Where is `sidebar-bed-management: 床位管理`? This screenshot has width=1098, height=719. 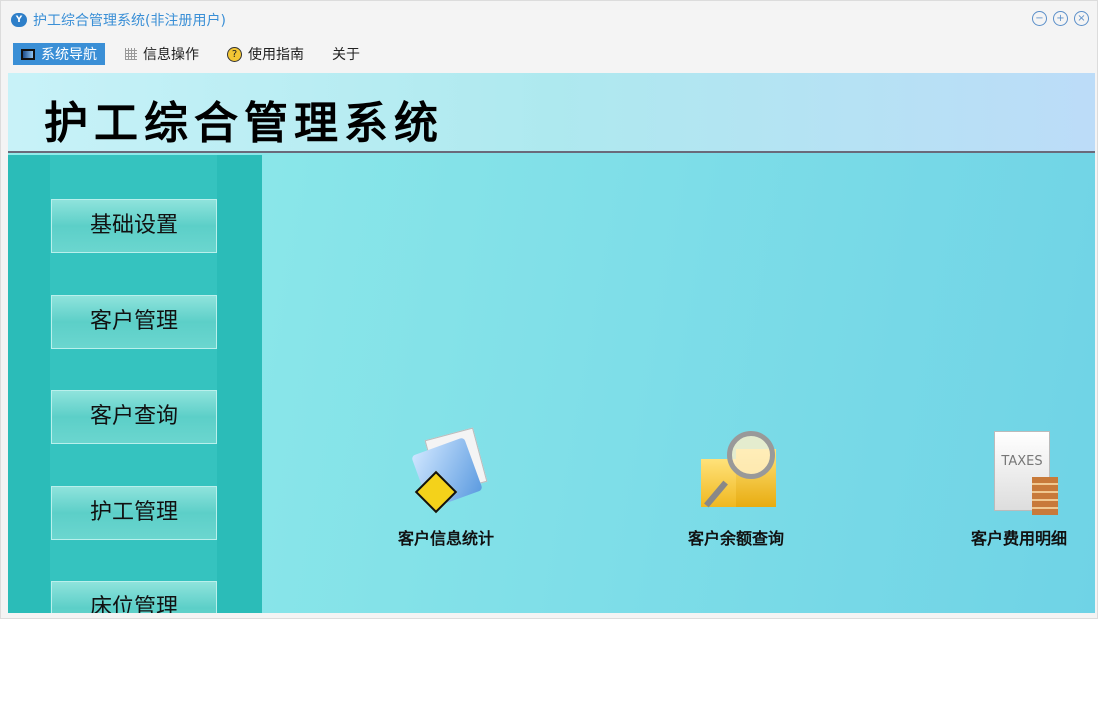 sidebar-bed-management: 床位管理 is located at coordinates (134, 597).